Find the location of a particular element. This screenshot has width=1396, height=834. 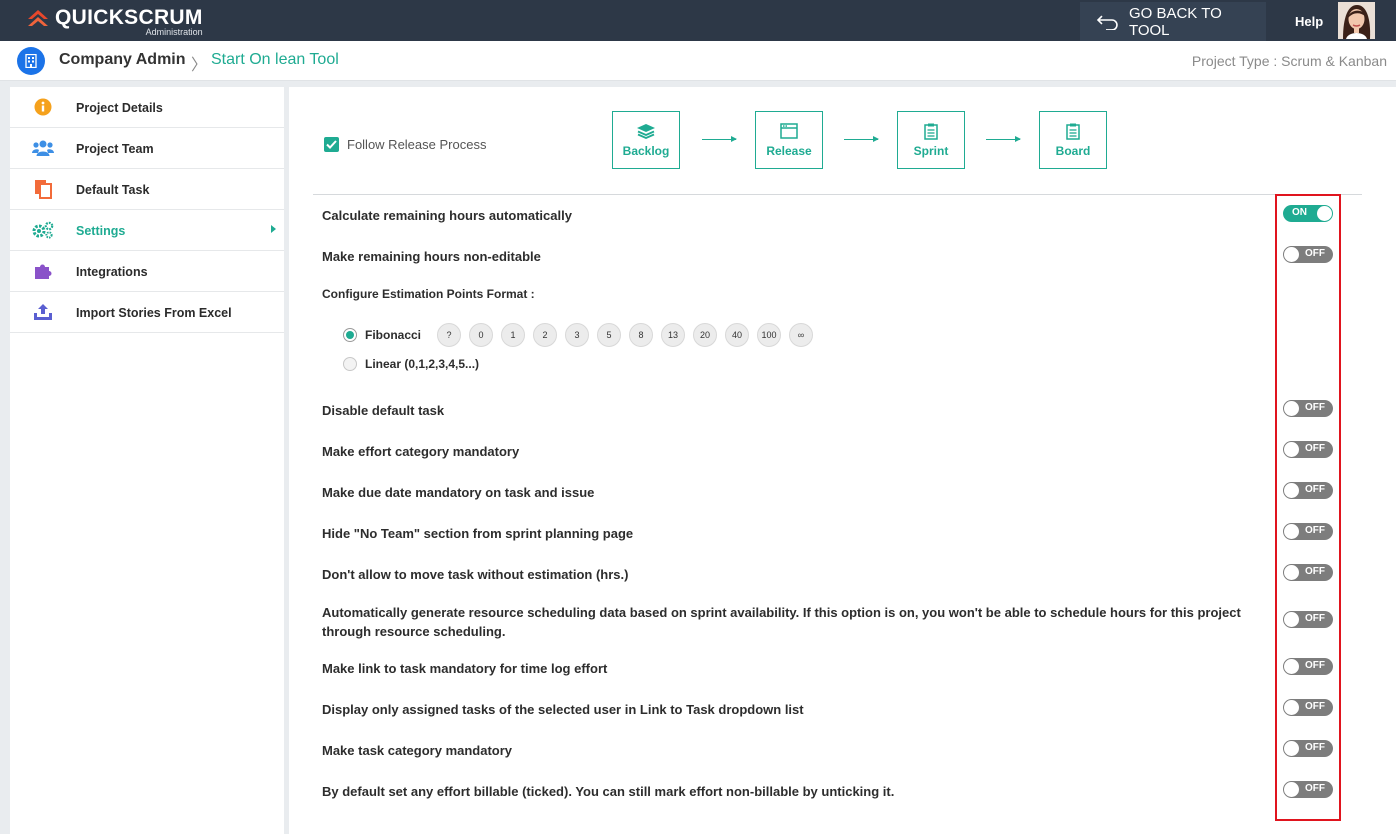

toggle-calculate-remaining-hours: ON is located at coordinates (1308, 213).